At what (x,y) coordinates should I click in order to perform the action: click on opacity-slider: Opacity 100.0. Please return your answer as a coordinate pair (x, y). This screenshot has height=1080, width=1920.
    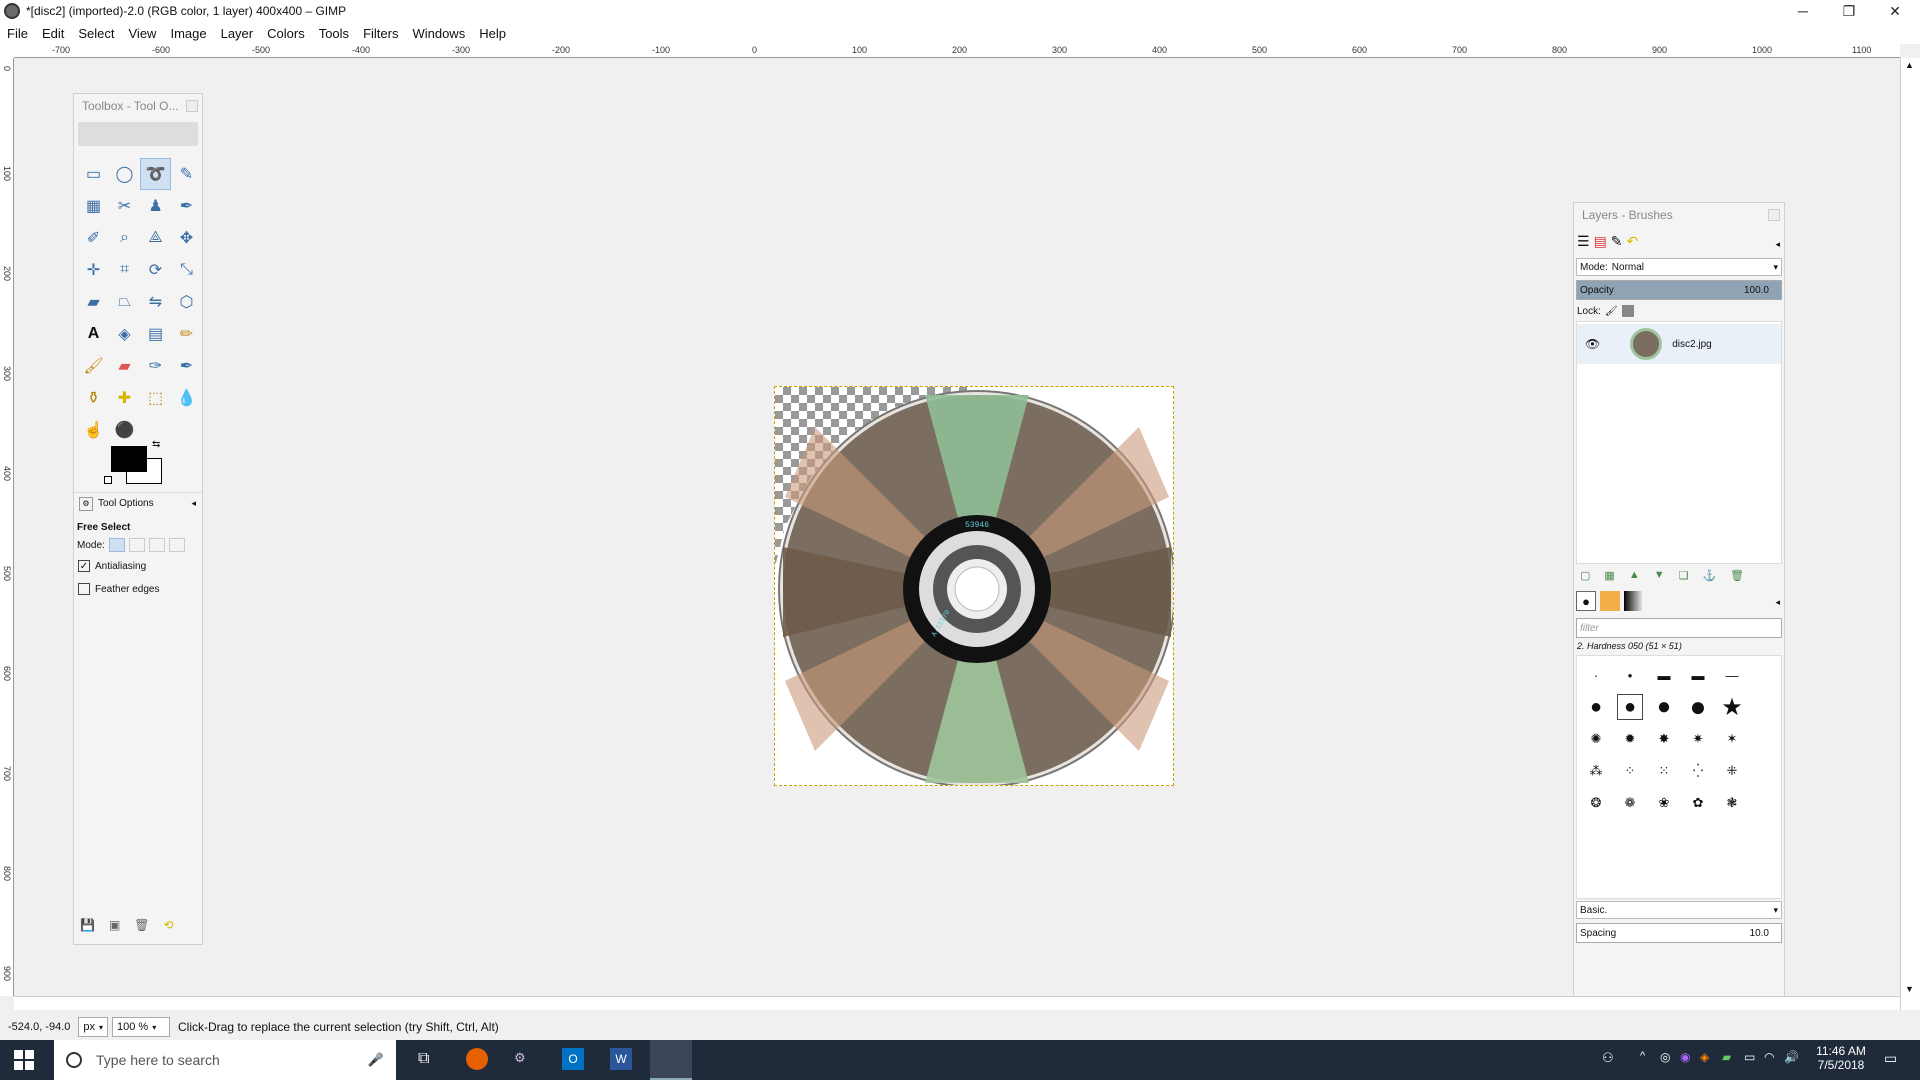
    Looking at the image, I should click on (1679, 290).